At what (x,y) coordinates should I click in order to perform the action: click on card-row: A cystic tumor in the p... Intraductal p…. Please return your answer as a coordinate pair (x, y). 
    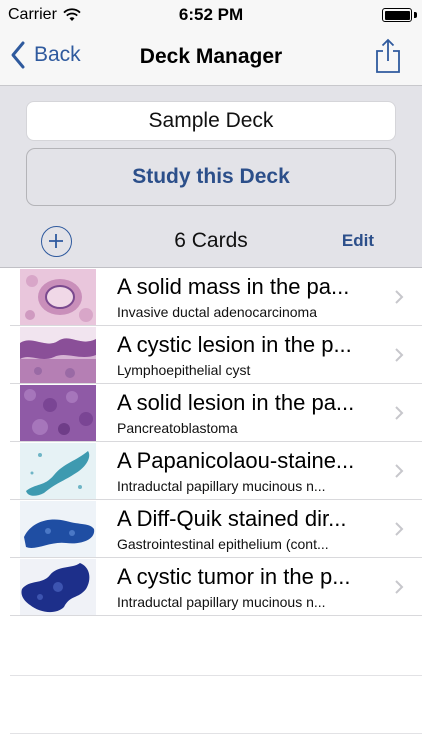
    Looking at the image, I should click on (216, 587).